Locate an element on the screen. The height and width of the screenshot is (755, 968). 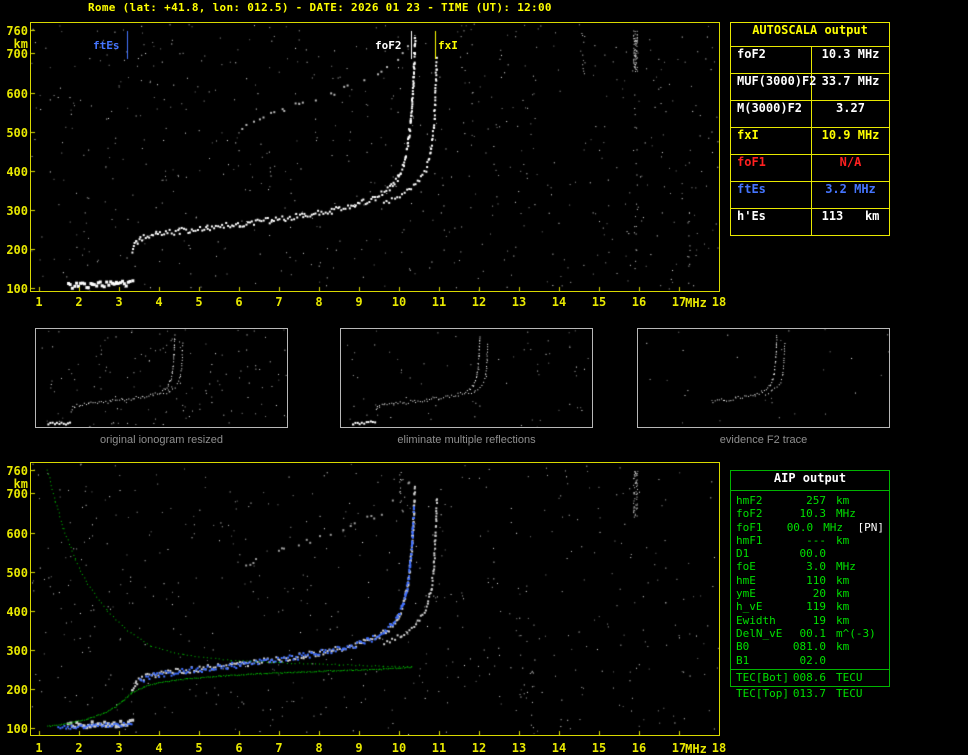
autoscala-param-value: 33.7 MHz is located at coordinates (850, 81).